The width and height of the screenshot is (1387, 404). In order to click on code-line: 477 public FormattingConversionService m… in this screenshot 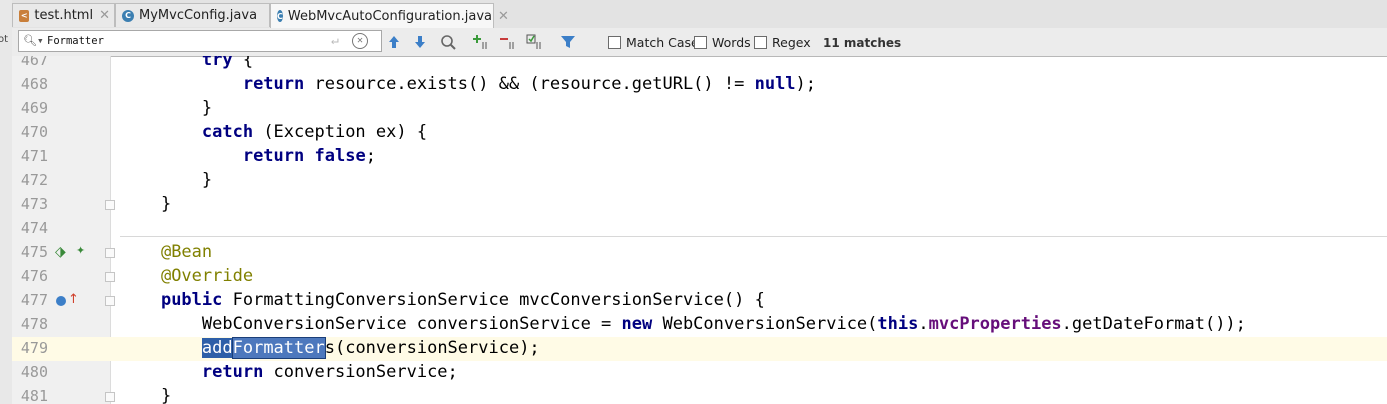, I will do `click(699, 301)`.